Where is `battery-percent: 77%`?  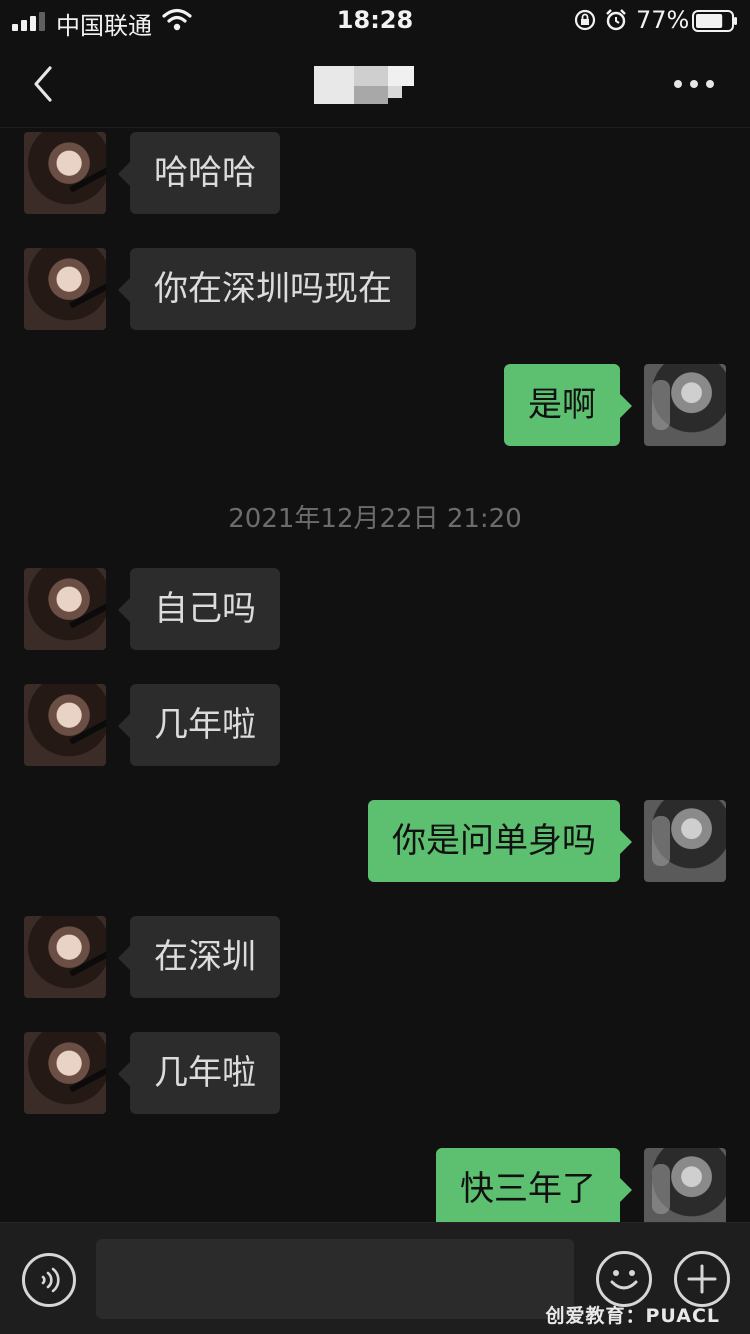
battery-percent: 77% is located at coordinates (663, 20).